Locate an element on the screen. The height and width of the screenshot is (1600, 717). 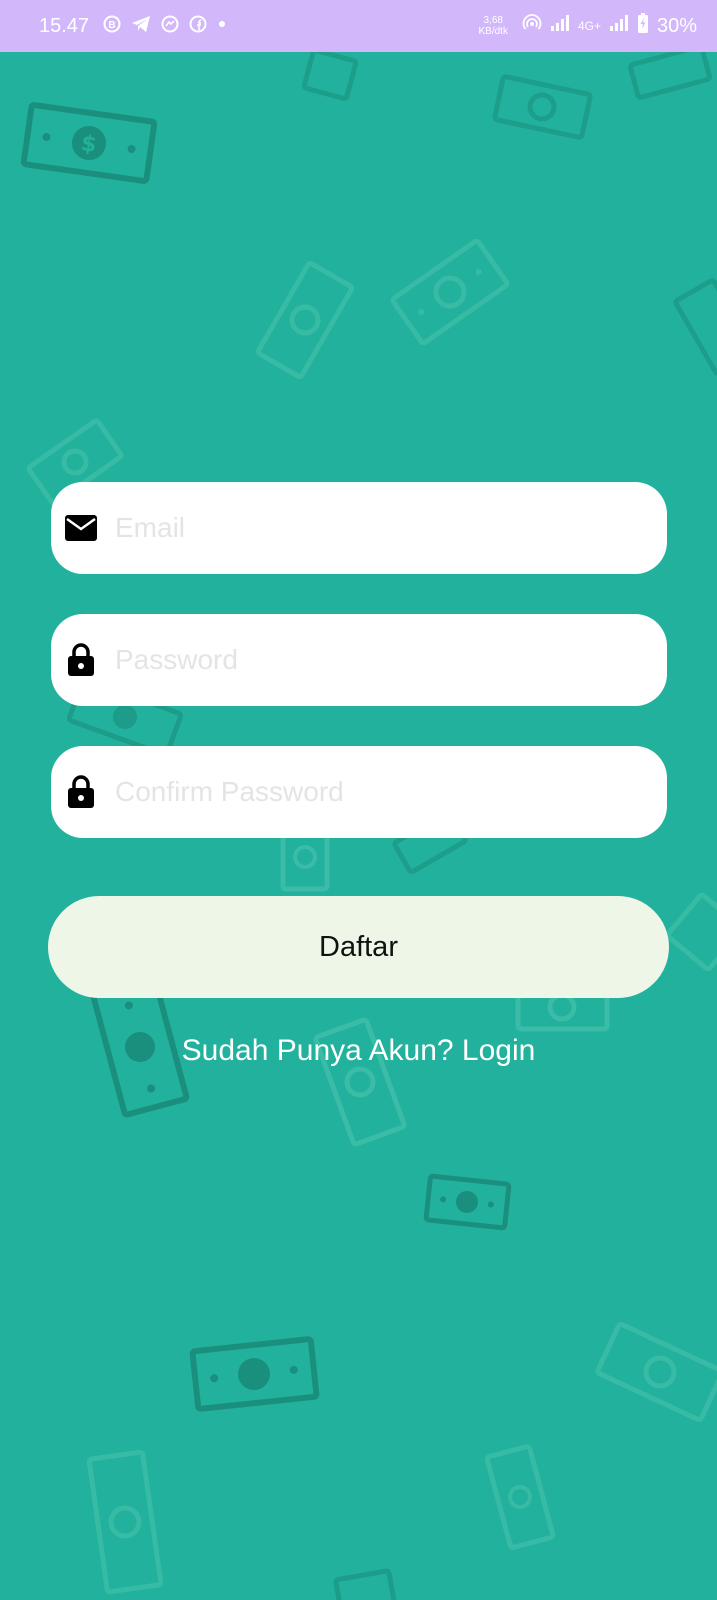
register-button: Daftar is located at coordinates (358, 947).